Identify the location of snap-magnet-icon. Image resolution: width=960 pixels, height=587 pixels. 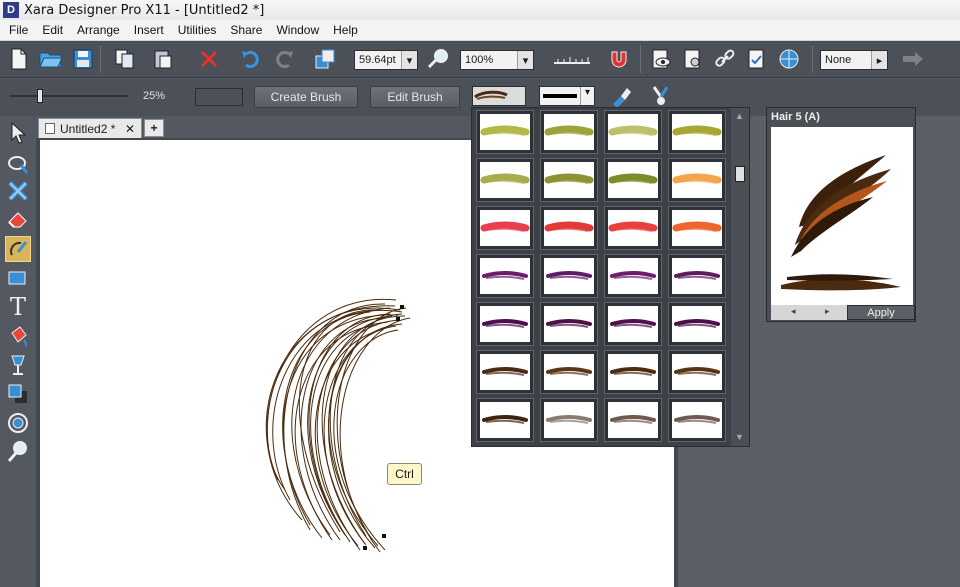
(619, 59).